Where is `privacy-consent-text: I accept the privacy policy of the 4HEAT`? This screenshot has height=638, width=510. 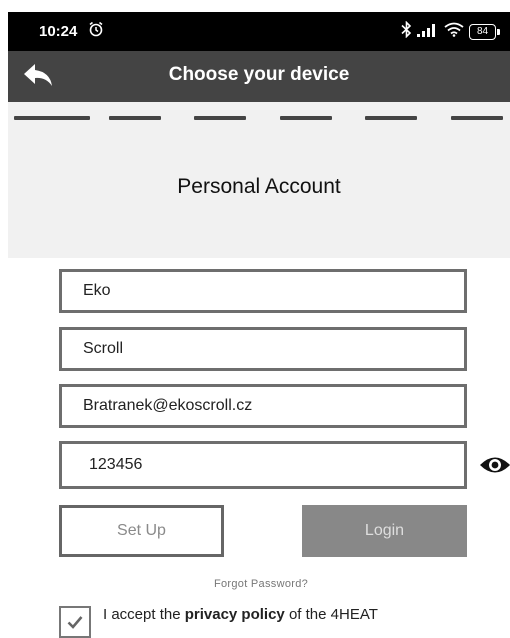 privacy-consent-text: I accept the privacy policy of the 4HEAT is located at coordinates (240, 614).